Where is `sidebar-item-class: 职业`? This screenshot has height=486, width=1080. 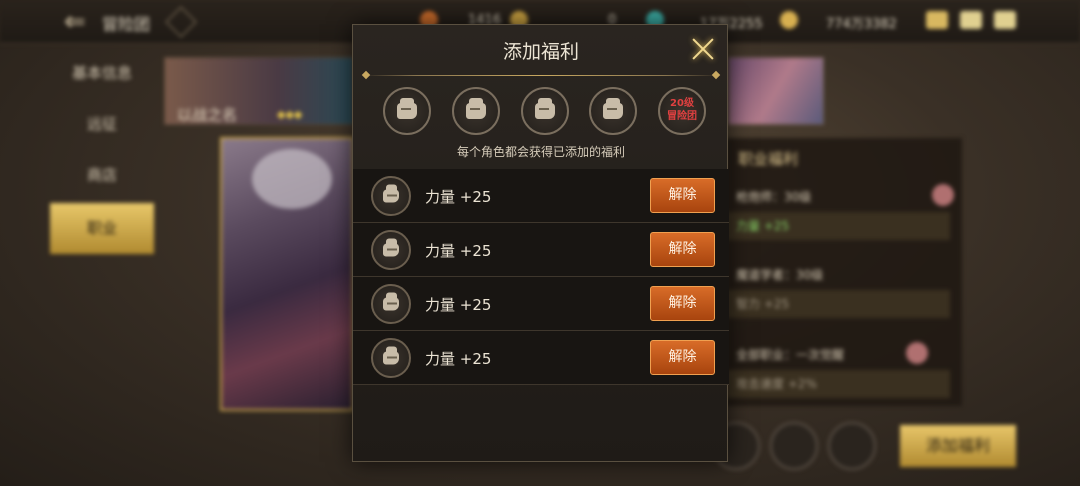
sidebar-item-class: 职业 is located at coordinates (102, 228).